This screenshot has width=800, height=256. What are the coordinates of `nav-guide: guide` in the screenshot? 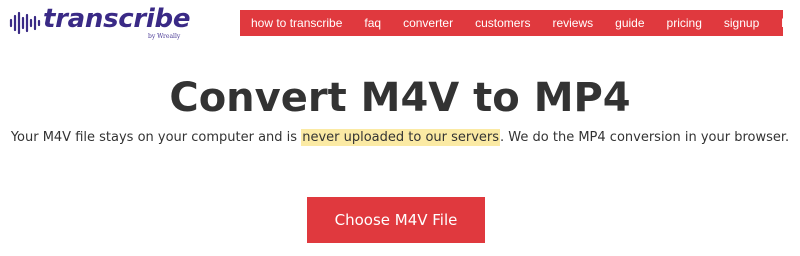 It's located at (629, 23).